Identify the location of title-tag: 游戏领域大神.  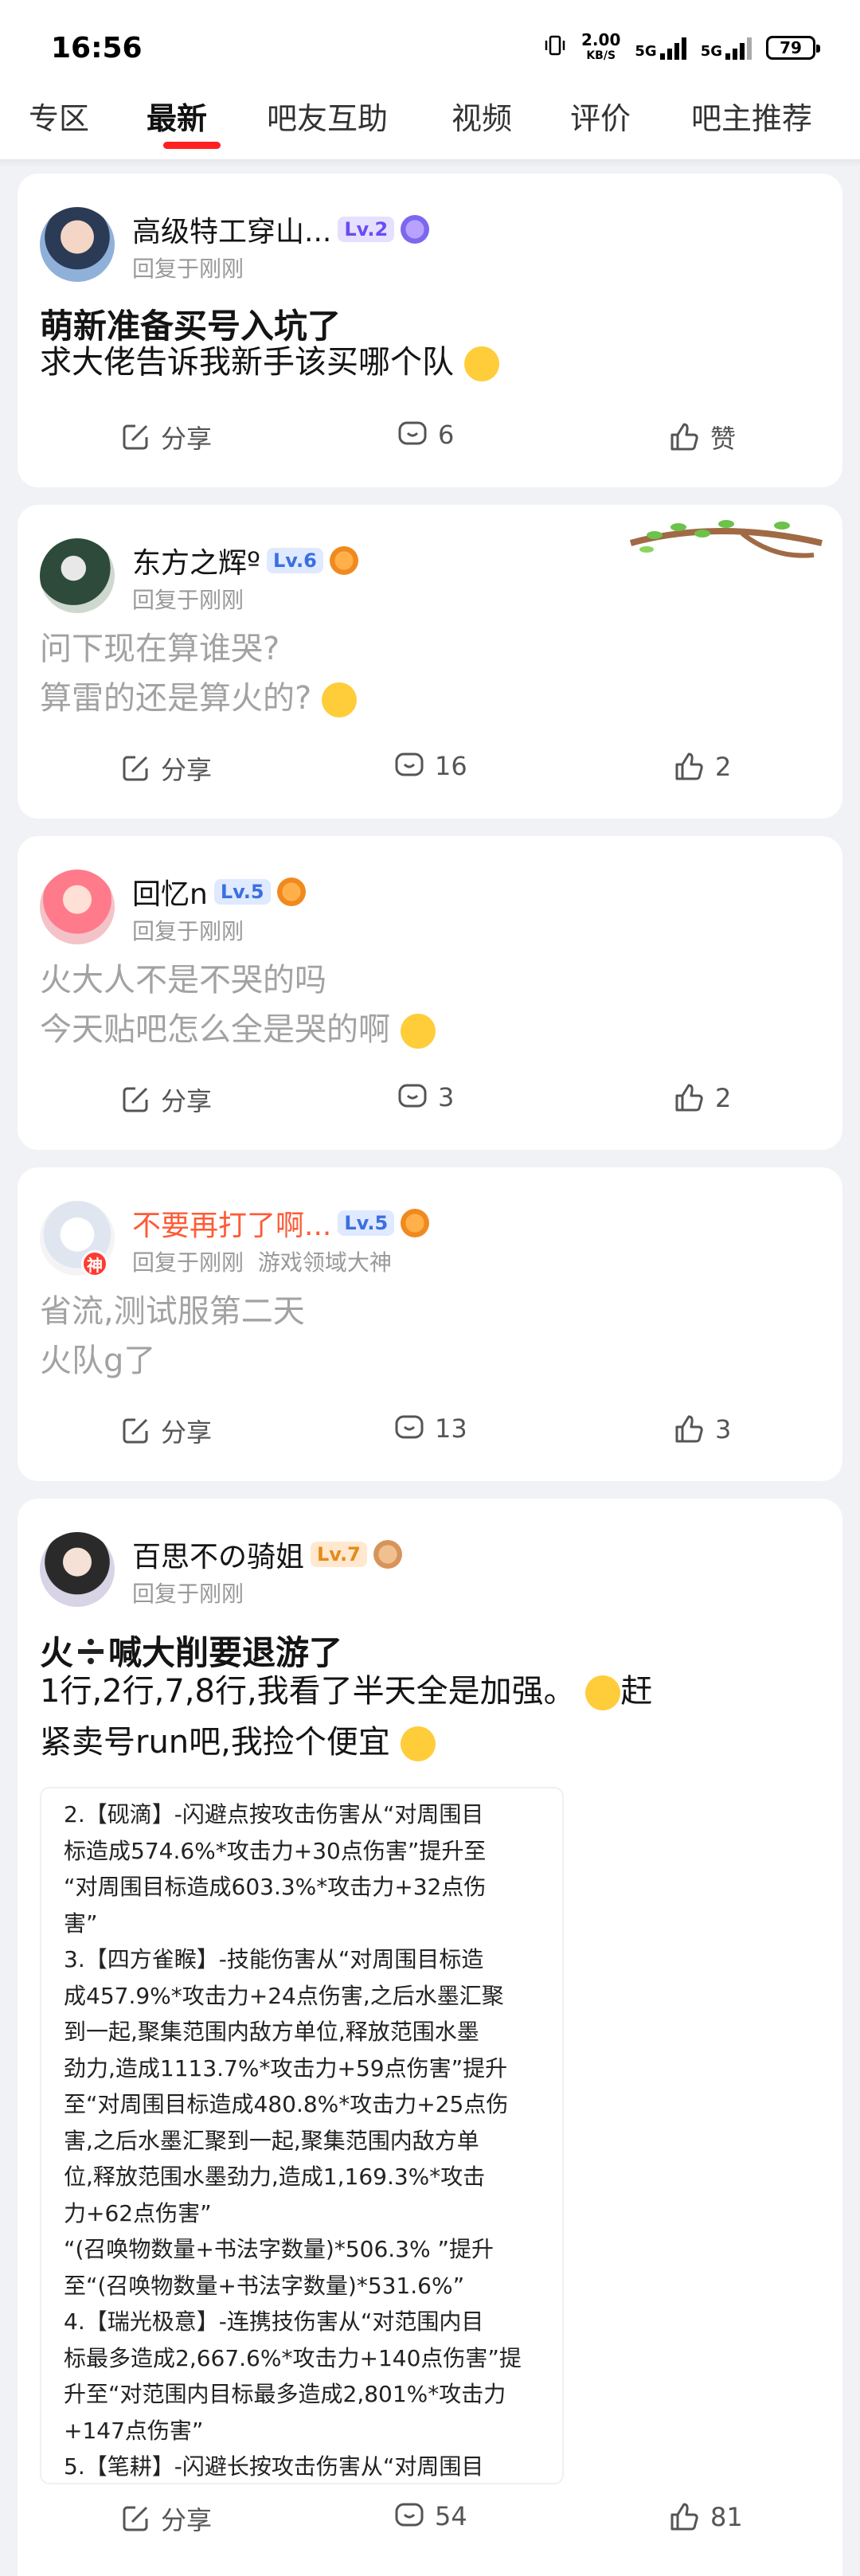
(324, 1262).